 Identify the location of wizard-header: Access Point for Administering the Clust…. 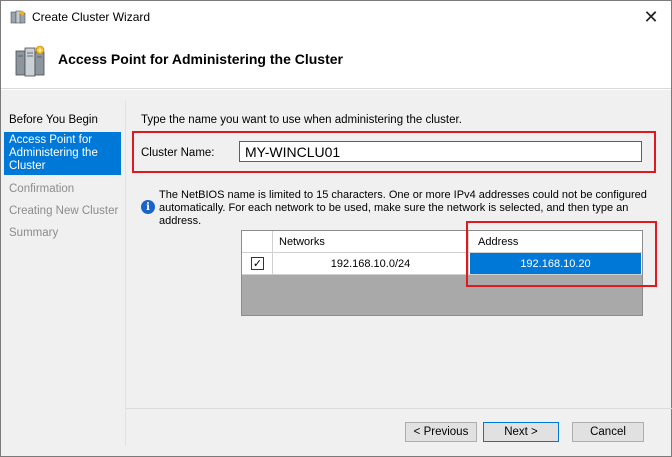
(336, 61).